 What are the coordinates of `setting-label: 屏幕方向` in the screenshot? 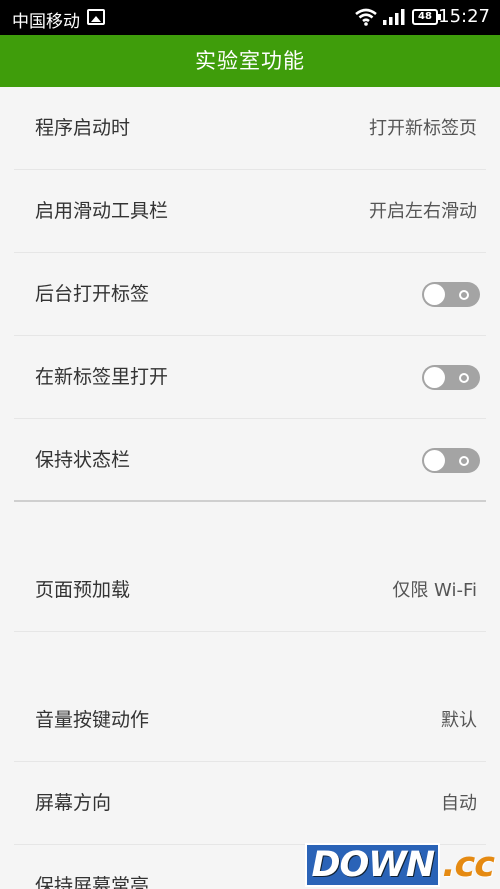 It's located at (73, 803).